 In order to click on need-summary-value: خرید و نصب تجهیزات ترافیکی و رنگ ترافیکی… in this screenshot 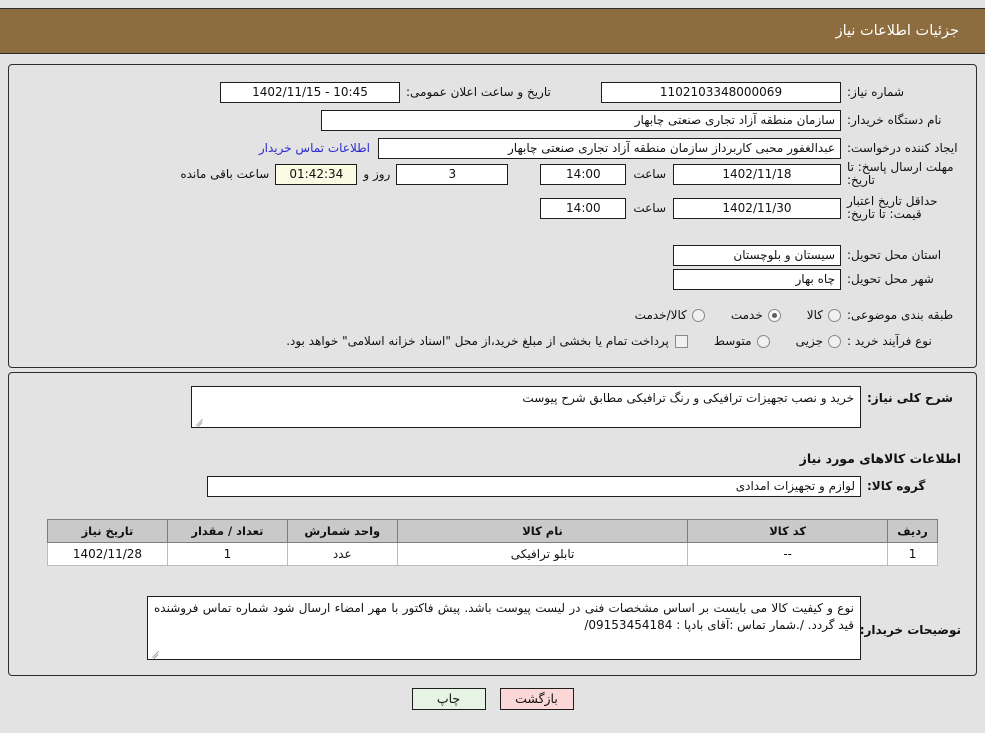, I will do `click(688, 398)`.